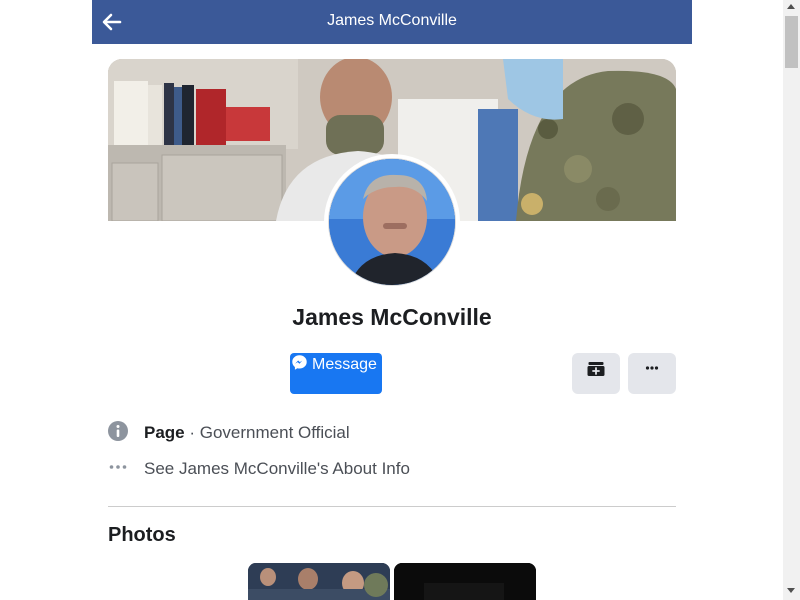 The image size is (800, 600). Describe the element at coordinates (118, 431) in the screenshot. I see `info-icon` at that location.